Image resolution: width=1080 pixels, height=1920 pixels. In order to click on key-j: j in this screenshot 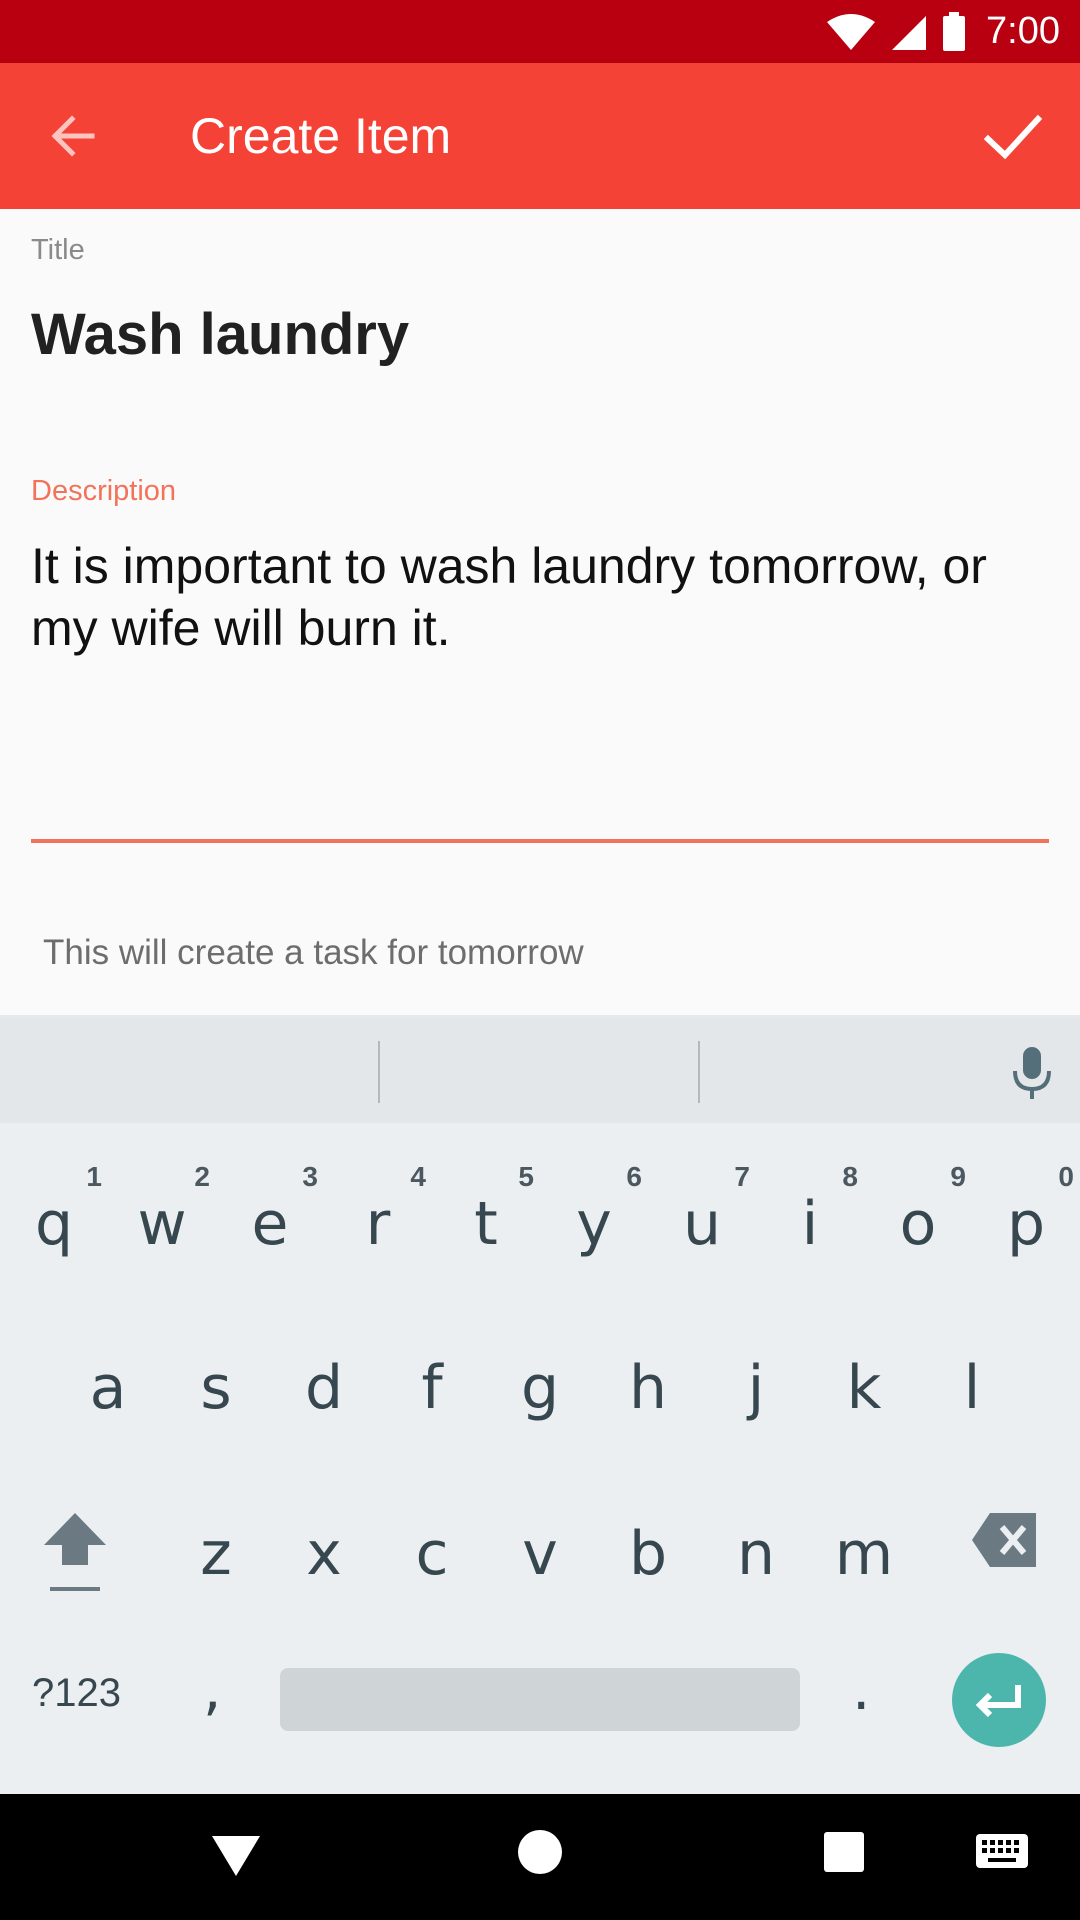, I will do `click(756, 1370)`.